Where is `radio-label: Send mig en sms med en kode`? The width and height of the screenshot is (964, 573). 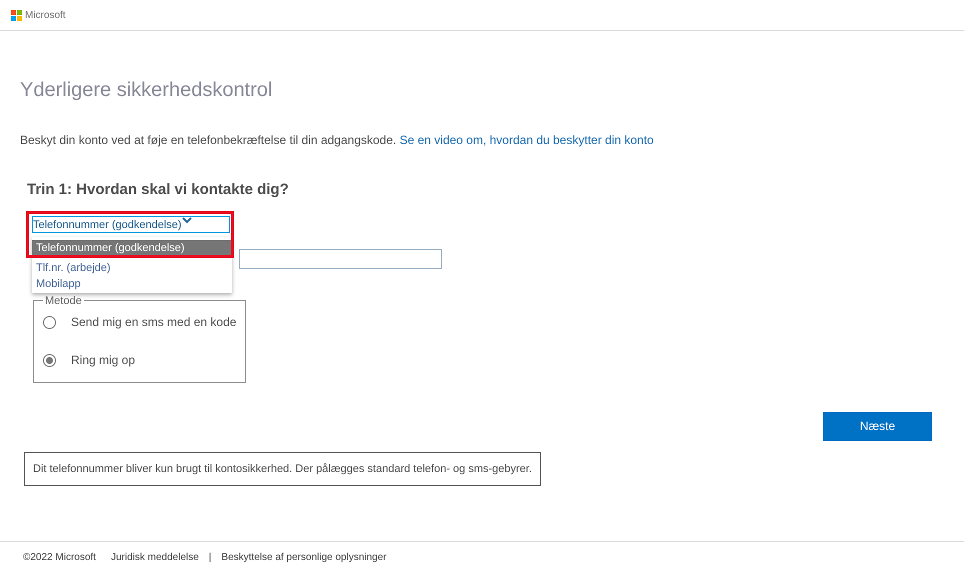
radio-label: Send mig en sms med en kode is located at coordinates (153, 322).